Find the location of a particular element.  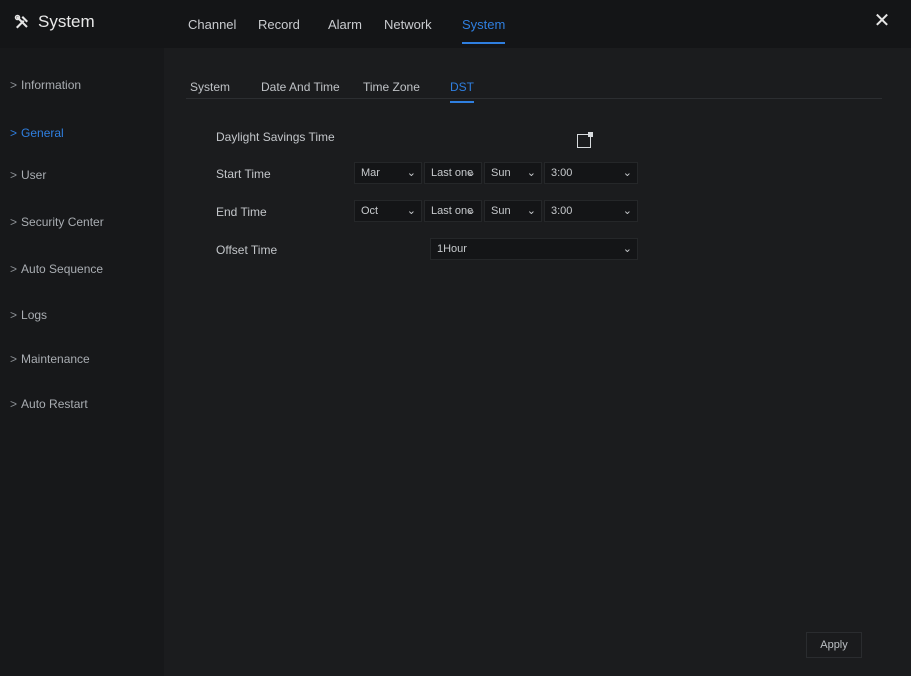

sidebar-item-auto-restart: > Auto Restart is located at coordinates (49, 404).